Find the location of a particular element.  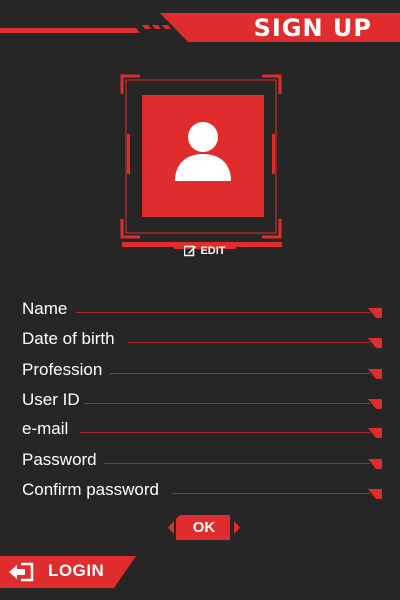

profession-field: Profession is located at coordinates (200, 373).